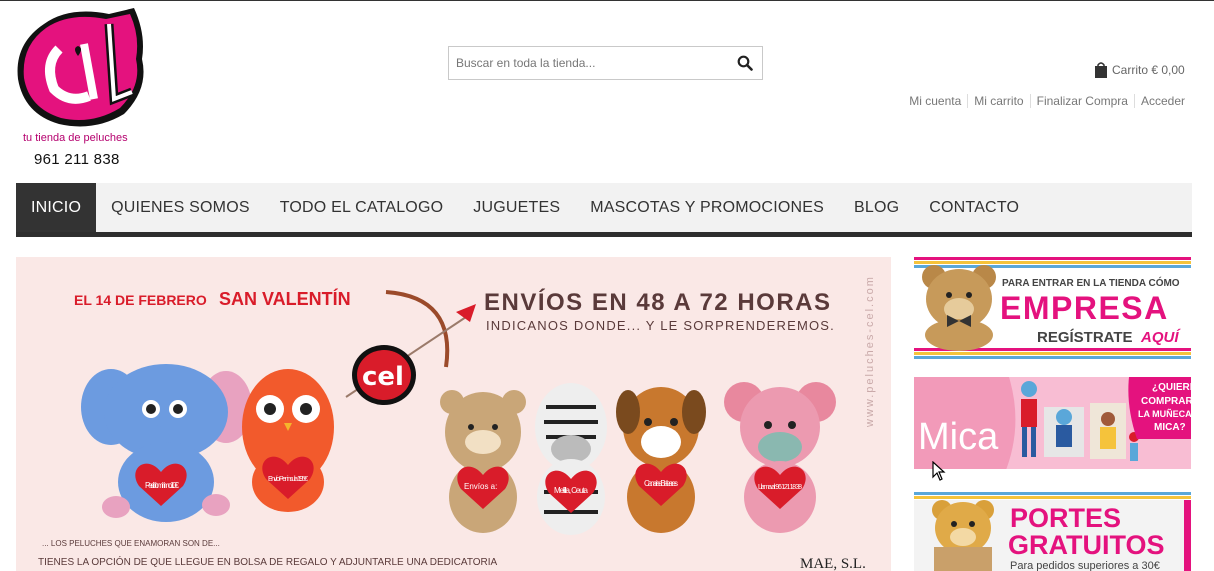 The height and width of the screenshot is (571, 1214). I want to click on mica-question-1: ¿QUIERES, so click(1171, 387).